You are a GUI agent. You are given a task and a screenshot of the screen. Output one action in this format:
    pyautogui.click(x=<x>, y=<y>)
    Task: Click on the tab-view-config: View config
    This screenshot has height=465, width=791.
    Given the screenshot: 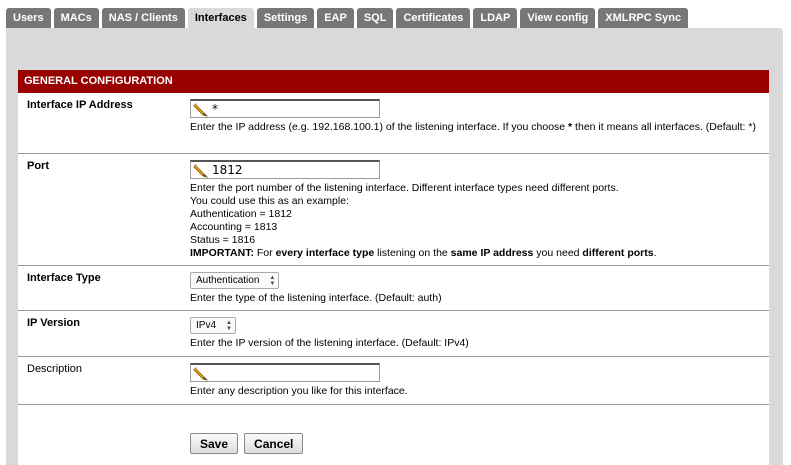 What is the action you would take?
    pyautogui.click(x=558, y=18)
    